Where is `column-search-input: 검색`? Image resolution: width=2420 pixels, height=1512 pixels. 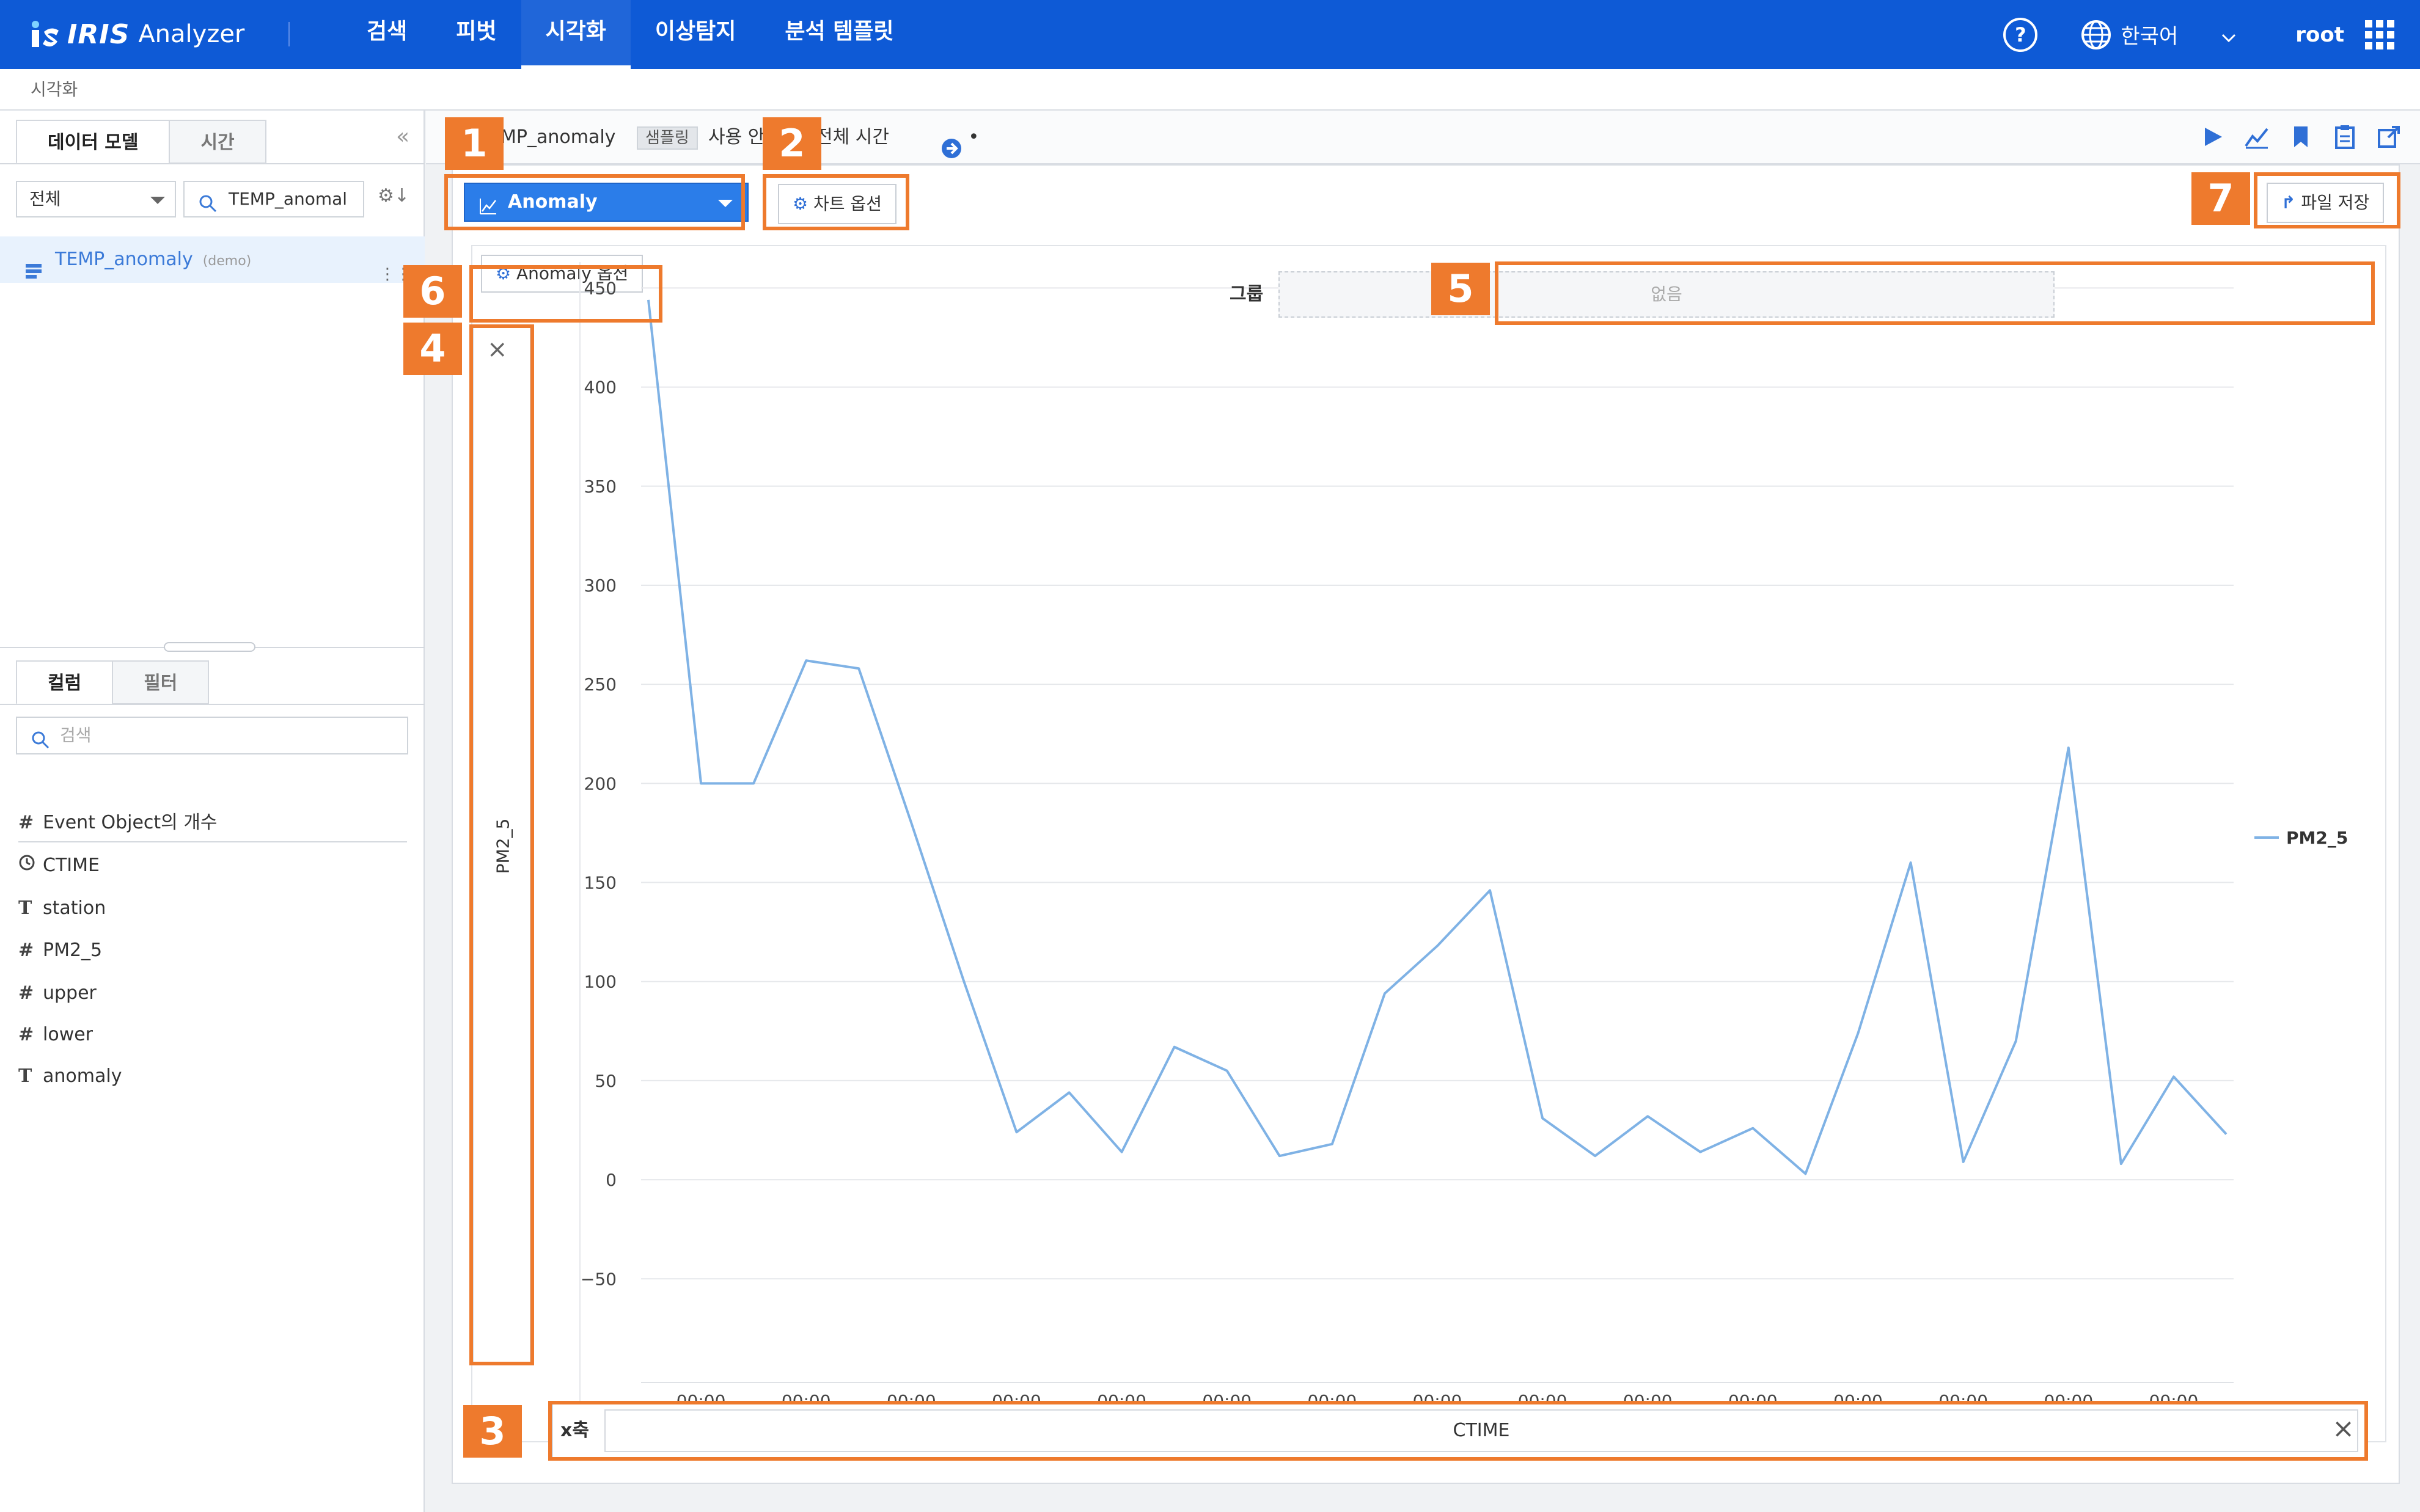 column-search-input: 검색 is located at coordinates (212, 735).